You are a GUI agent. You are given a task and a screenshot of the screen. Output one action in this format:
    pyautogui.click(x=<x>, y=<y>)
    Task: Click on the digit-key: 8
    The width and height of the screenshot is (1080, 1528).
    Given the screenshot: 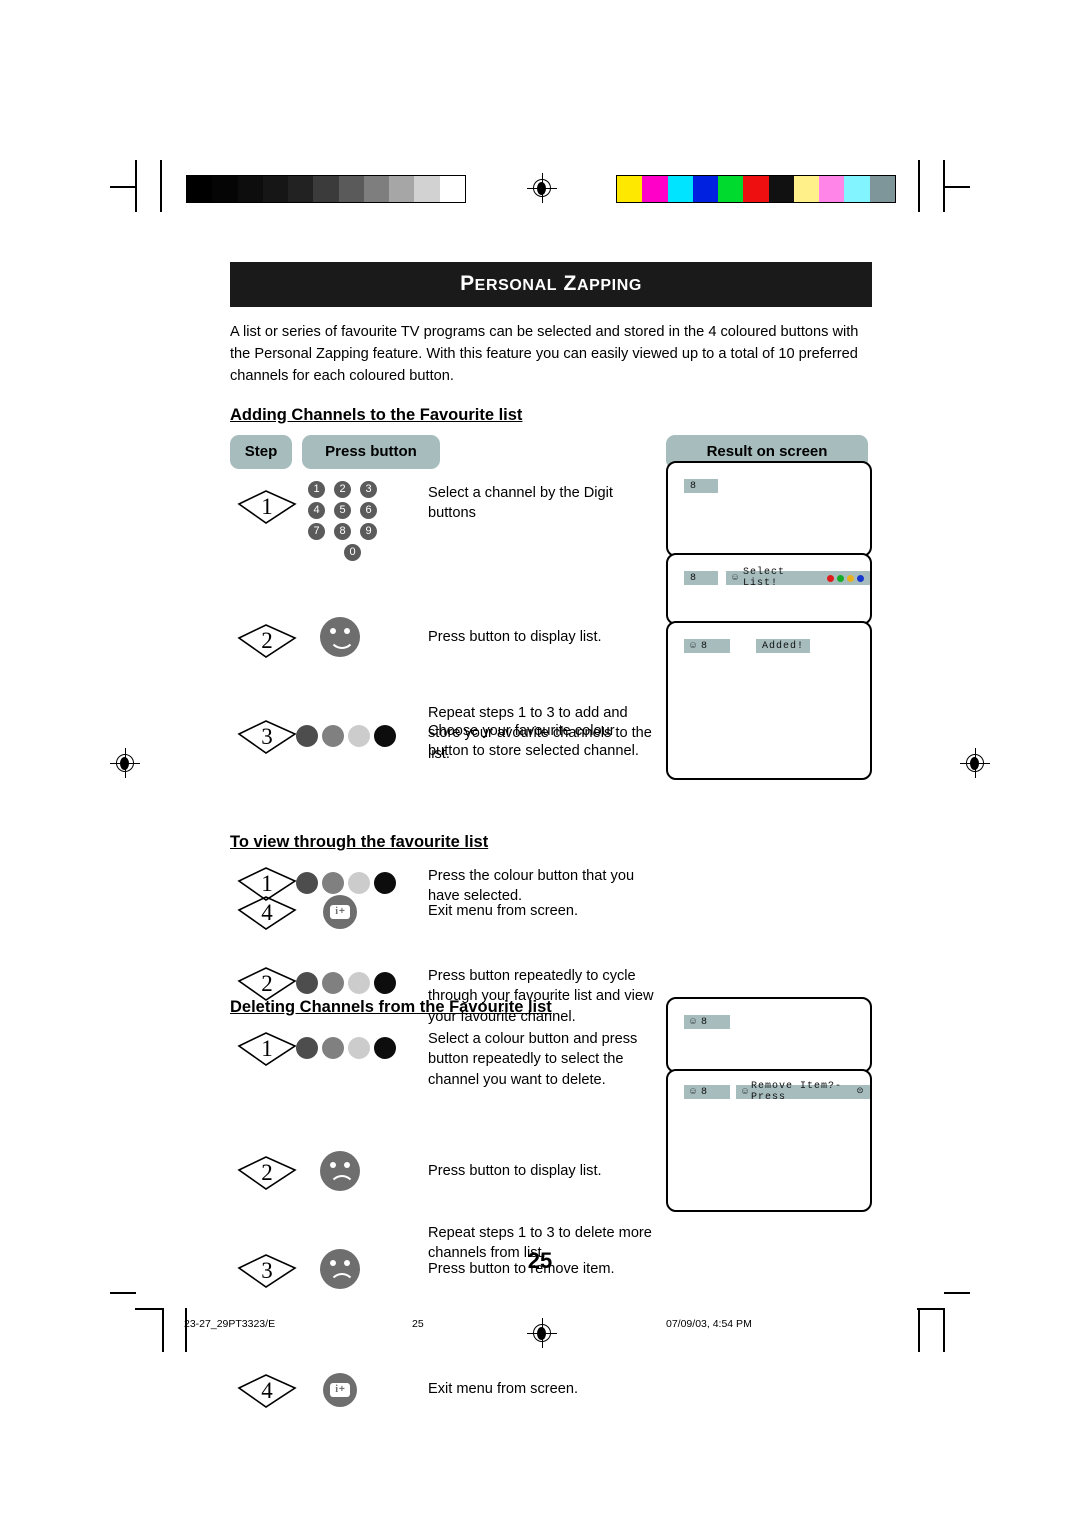 What is the action you would take?
    pyautogui.click(x=342, y=531)
    